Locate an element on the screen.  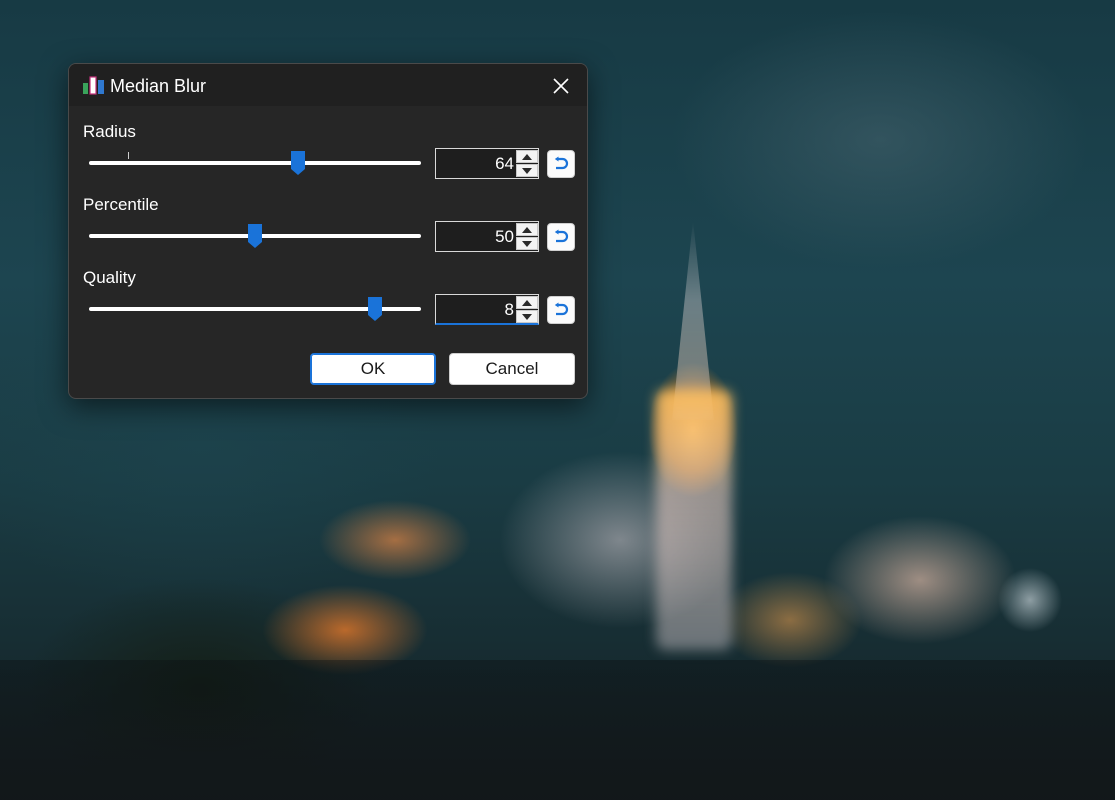
dialog-title: Median Blur is located at coordinates (158, 86).